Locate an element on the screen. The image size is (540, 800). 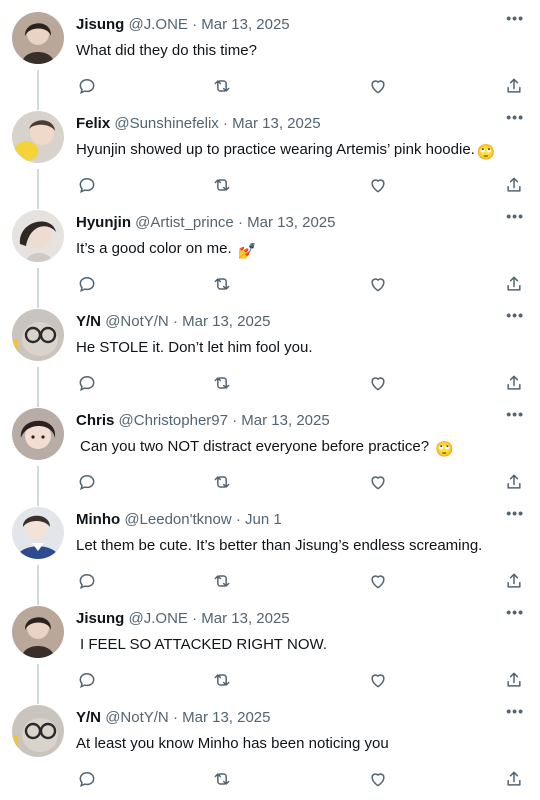
tweet-header: Y/N @NotY/N · Mar 13, 2025 is located at coordinates (173, 321).